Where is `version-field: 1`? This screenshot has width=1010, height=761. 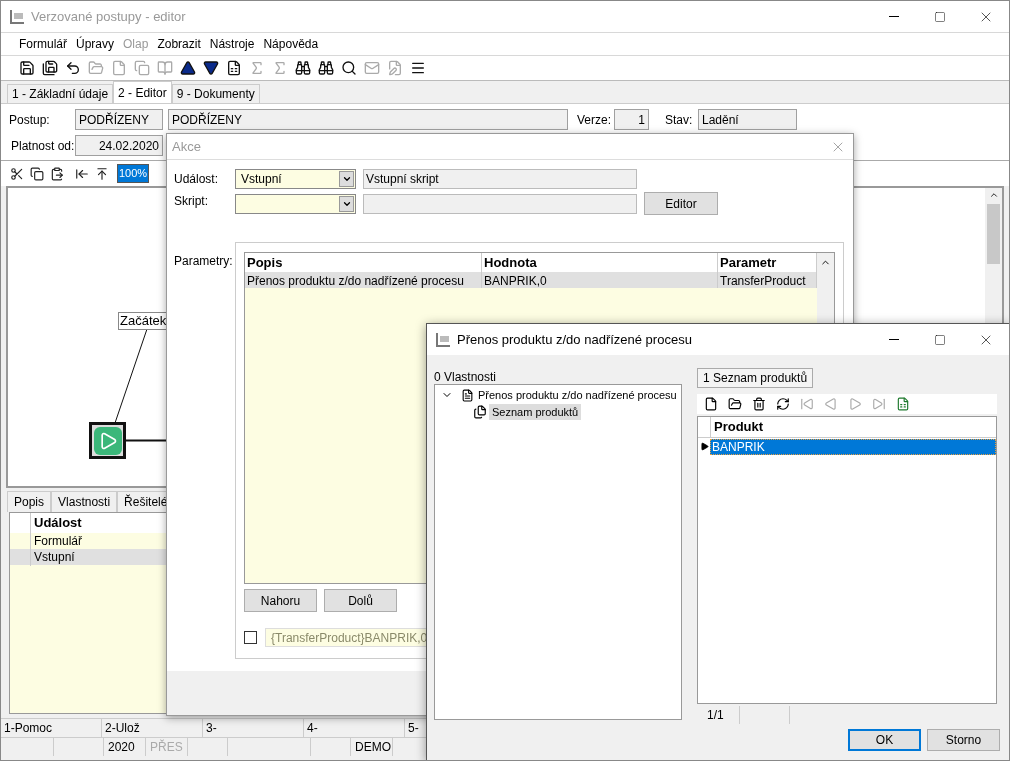 version-field: 1 is located at coordinates (631, 119).